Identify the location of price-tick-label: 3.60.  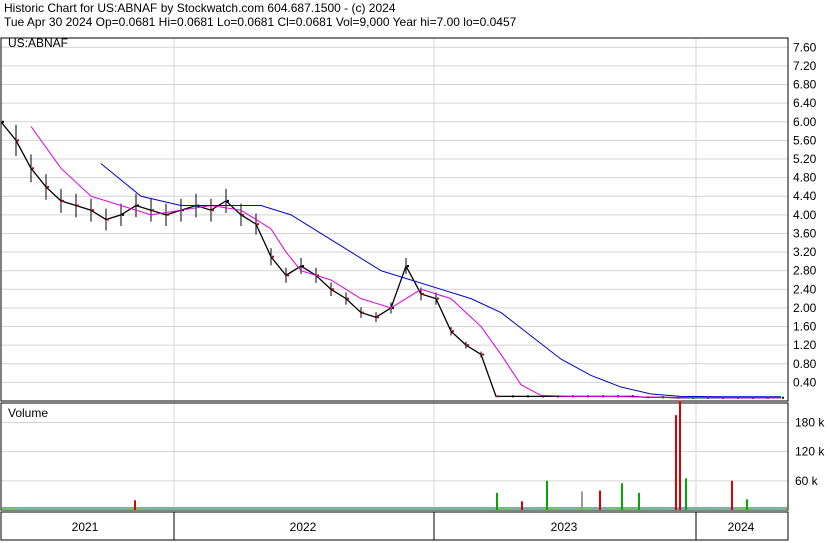
(805, 233).